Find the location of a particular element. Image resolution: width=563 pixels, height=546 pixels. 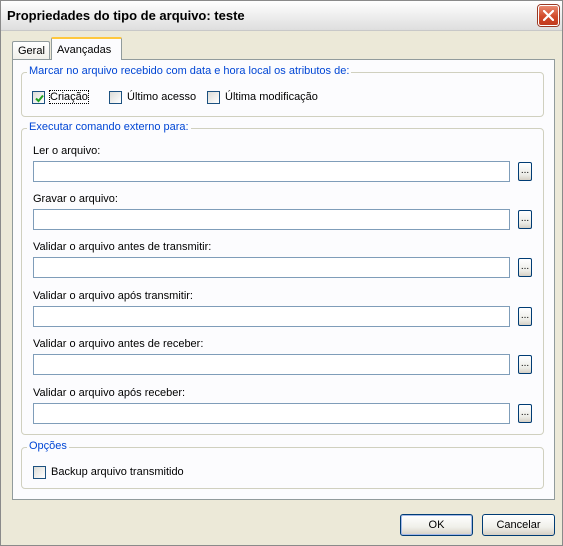

cancel-button: Cancelar is located at coordinates (518, 525).